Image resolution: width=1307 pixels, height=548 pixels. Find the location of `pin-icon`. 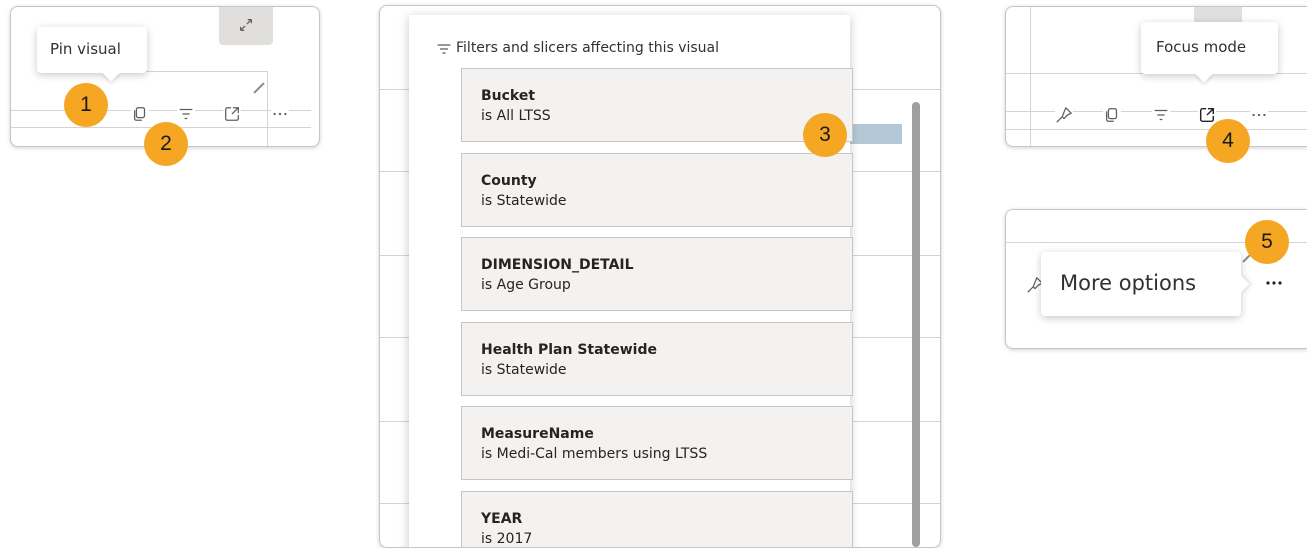

pin-icon is located at coordinates (1064, 115).